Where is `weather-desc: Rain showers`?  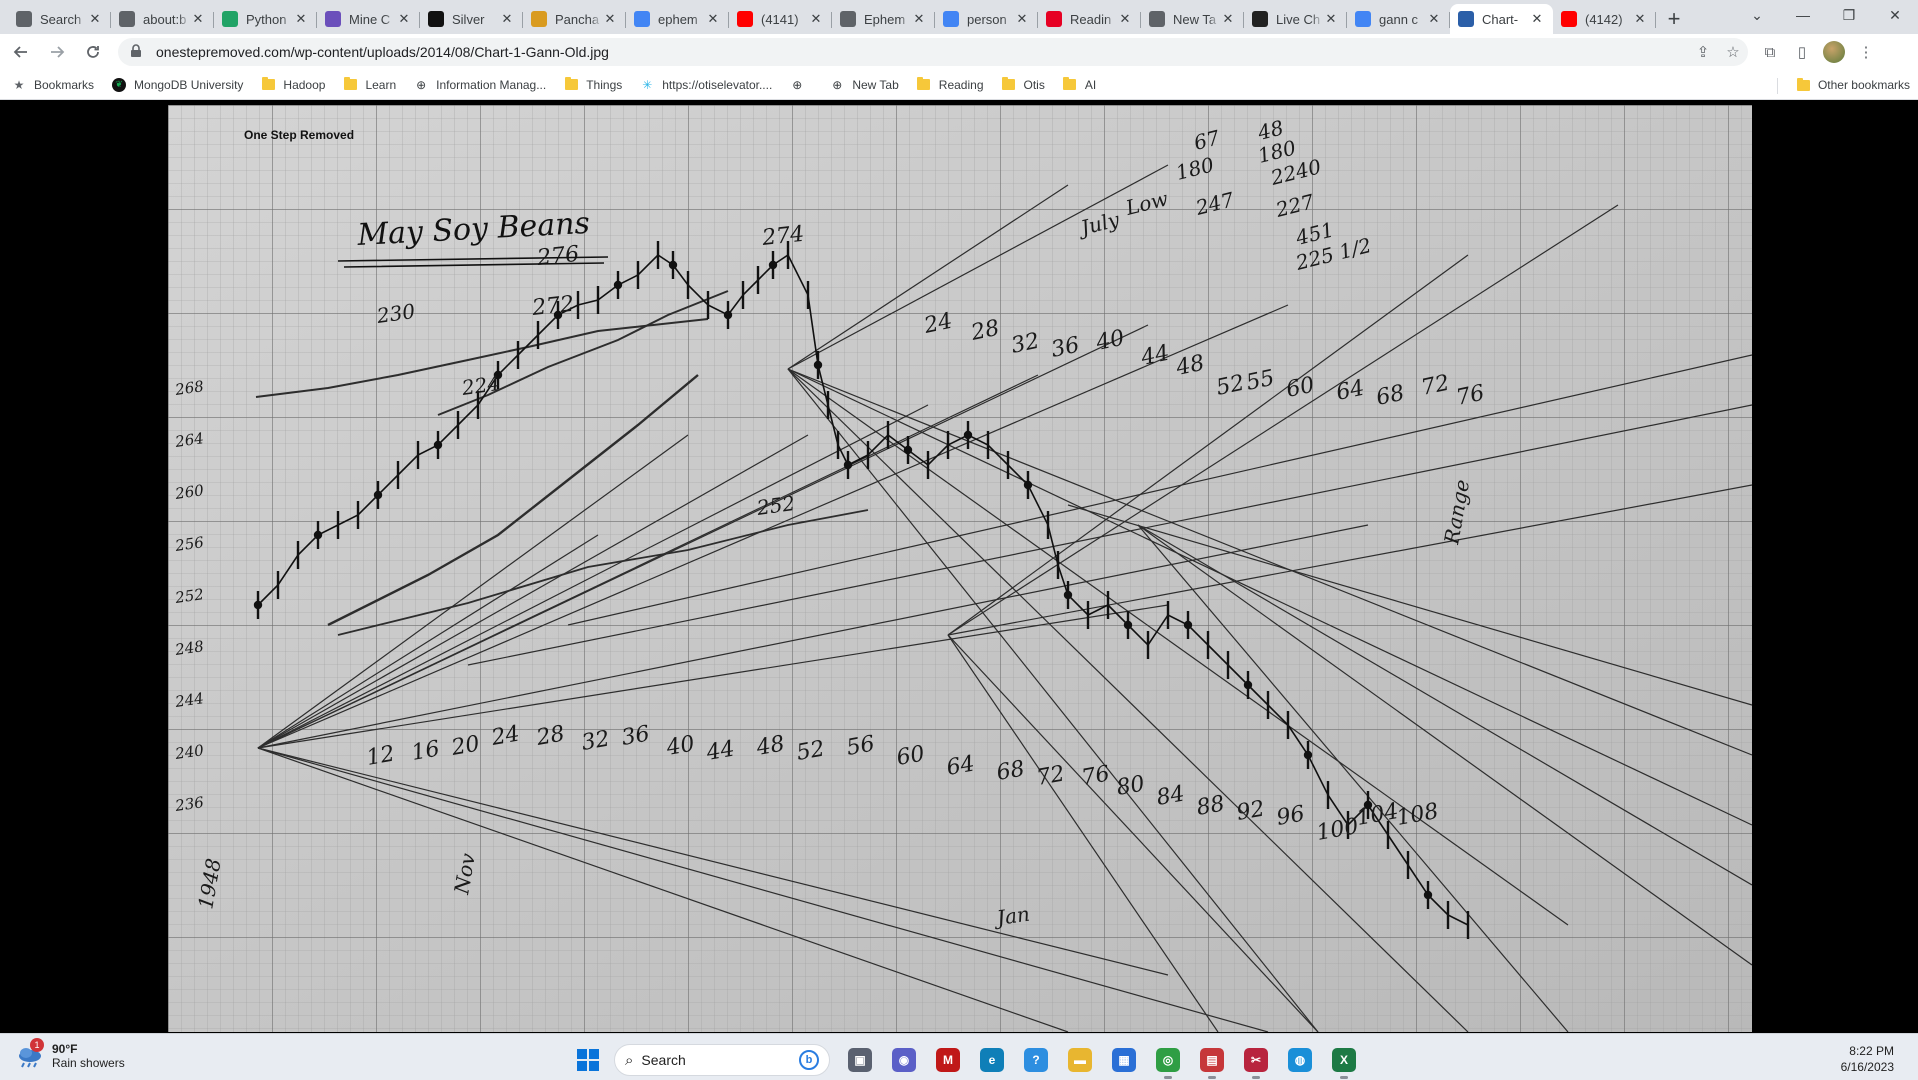 weather-desc: Rain showers is located at coordinates (88, 1063).